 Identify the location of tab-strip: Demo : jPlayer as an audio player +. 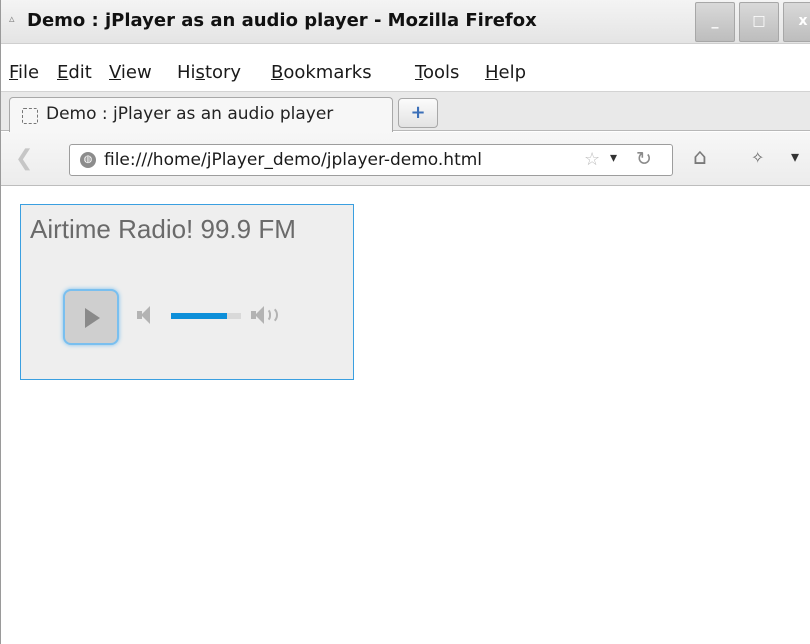
(405, 112).